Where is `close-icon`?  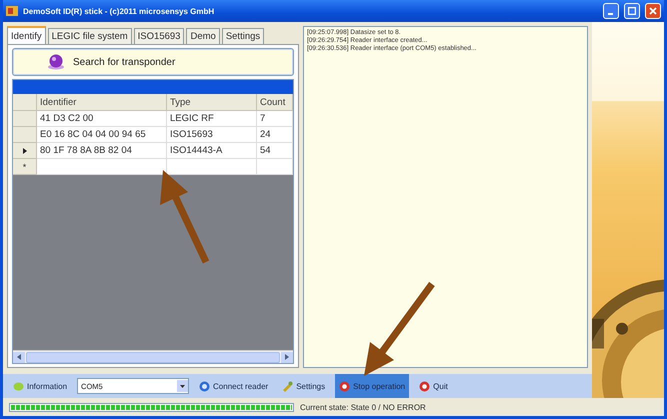 close-icon is located at coordinates (653, 11).